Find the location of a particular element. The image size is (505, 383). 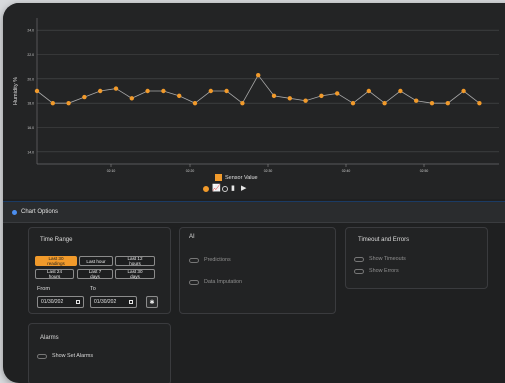

show-errors-row: Show Errors is located at coordinates (376, 271).